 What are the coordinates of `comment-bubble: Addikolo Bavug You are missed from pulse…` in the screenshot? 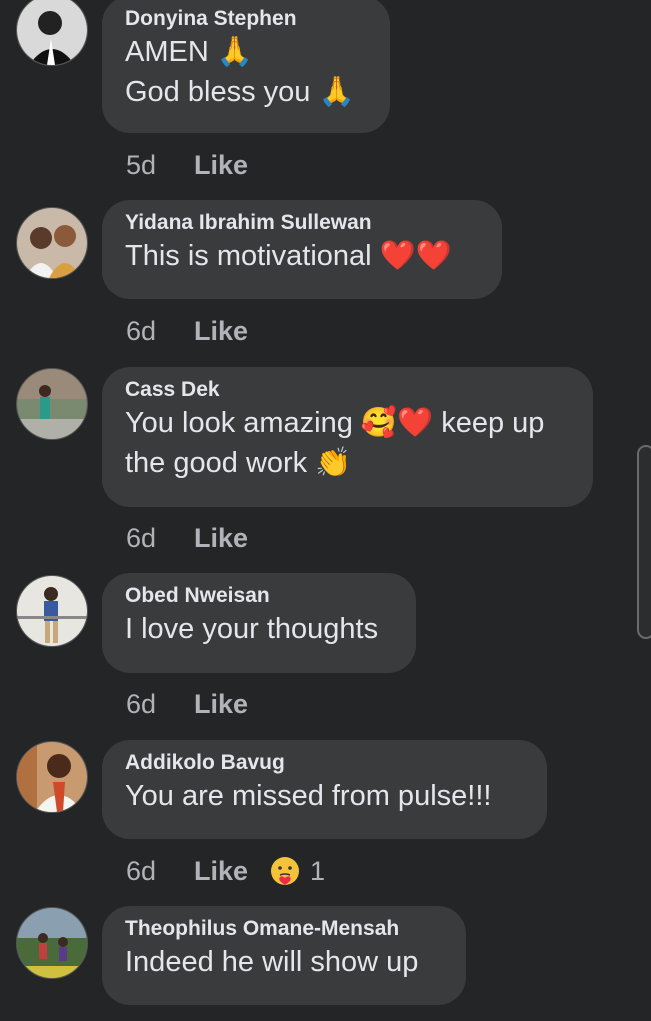 It's located at (324, 789).